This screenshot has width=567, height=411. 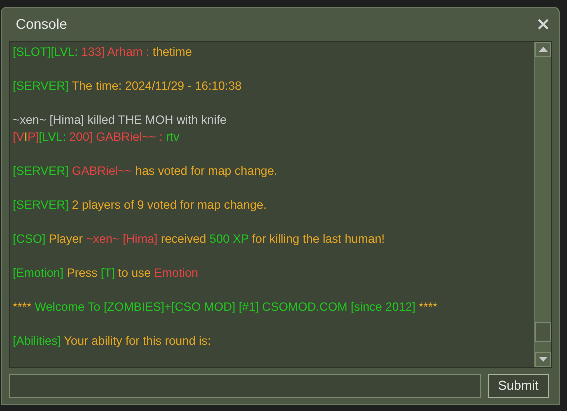 What do you see at coordinates (245, 386) in the screenshot?
I see `input-field` at bounding box center [245, 386].